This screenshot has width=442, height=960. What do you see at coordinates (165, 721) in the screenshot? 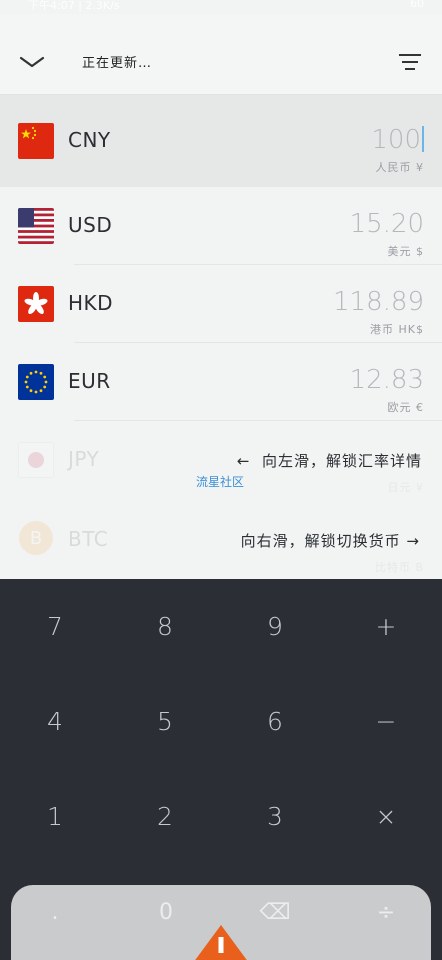
I see `key-5: 5` at bounding box center [165, 721].